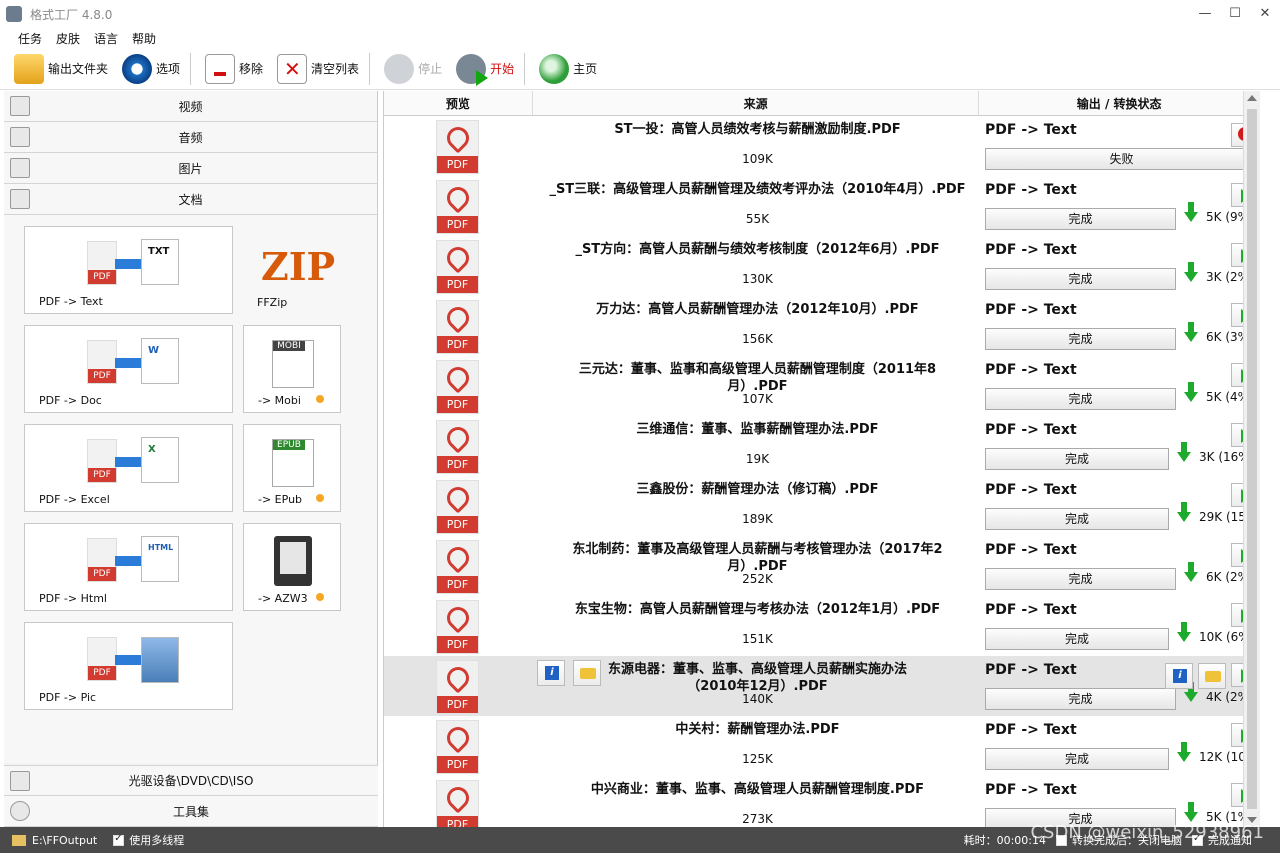  I want to click on vertical-scrollbar, so click(1251, 459).